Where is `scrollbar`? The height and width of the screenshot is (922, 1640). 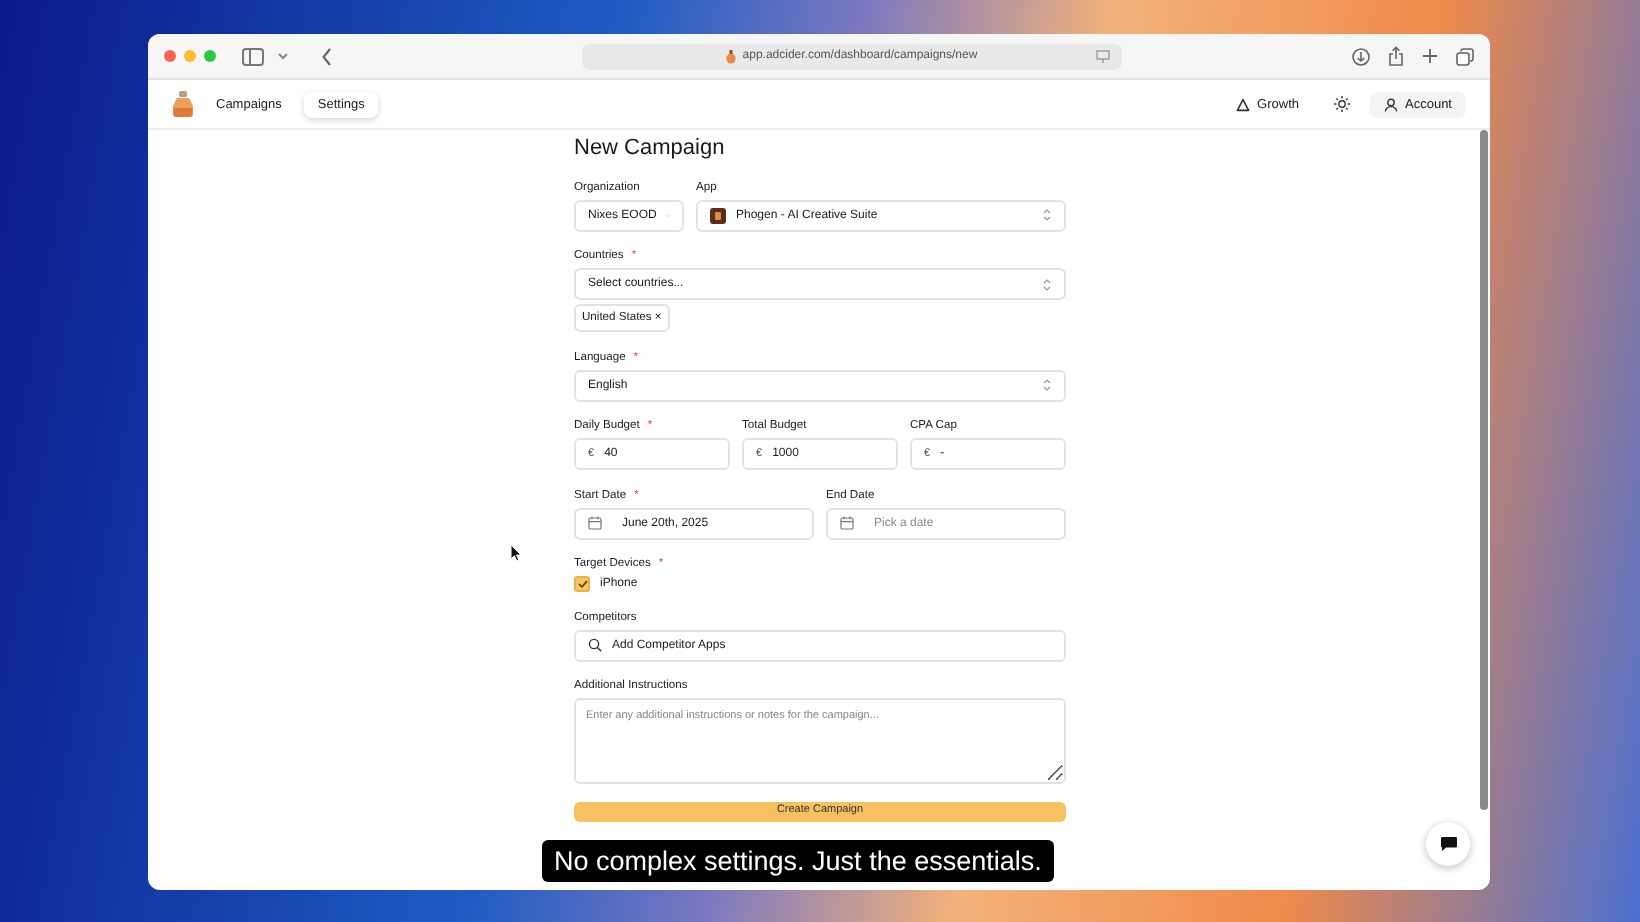
scrollbar is located at coordinates (1484, 470).